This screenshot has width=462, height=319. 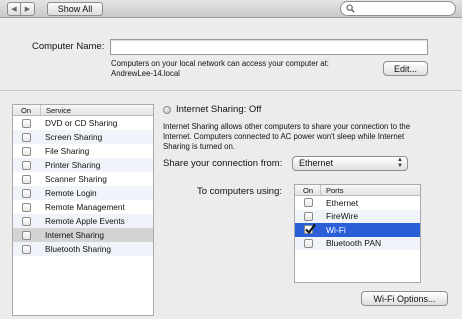 What do you see at coordinates (316, 163) in the screenshot?
I see `share-from-value: Ethernet` at bounding box center [316, 163].